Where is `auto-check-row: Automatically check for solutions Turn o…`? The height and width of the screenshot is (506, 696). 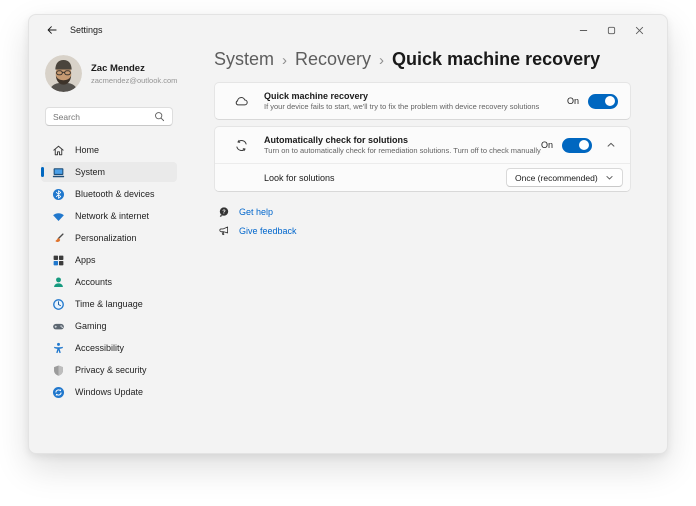
auto-check-row: Automatically check for solutions Turn o… is located at coordinates (422, 145).